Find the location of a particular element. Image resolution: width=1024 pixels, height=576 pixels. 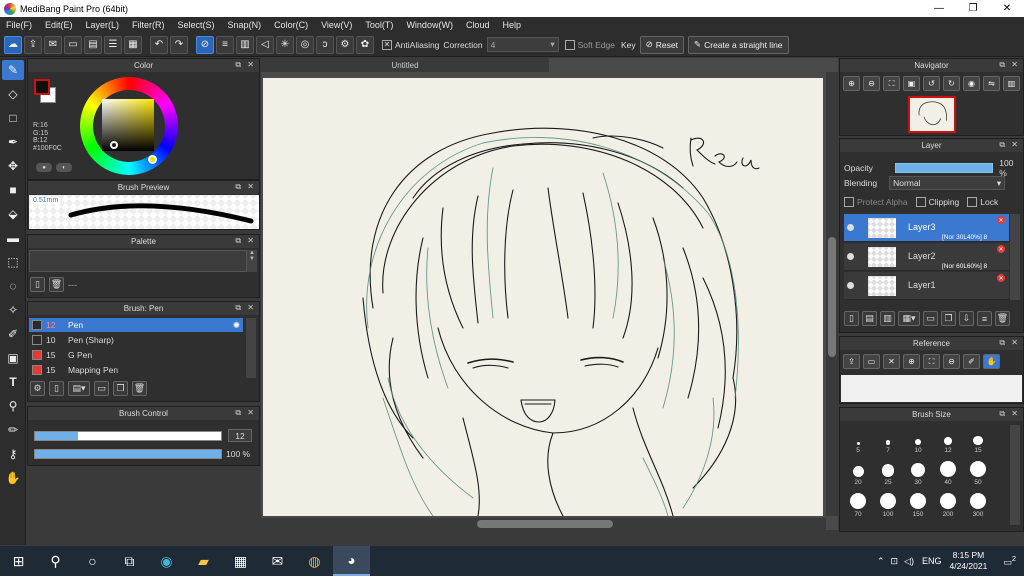

correction-select: 4 ▾ is located at coordinates (522, 44).